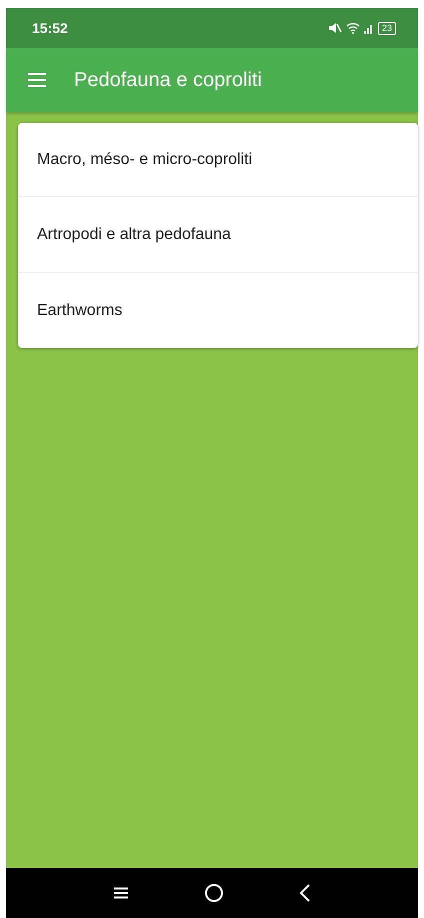 The width and height of the screenshot is (424, 918). Describe the element at coordinates (168, 80) in the screenshot. I see `app-title: Pedofauna e coproliti` at that location.